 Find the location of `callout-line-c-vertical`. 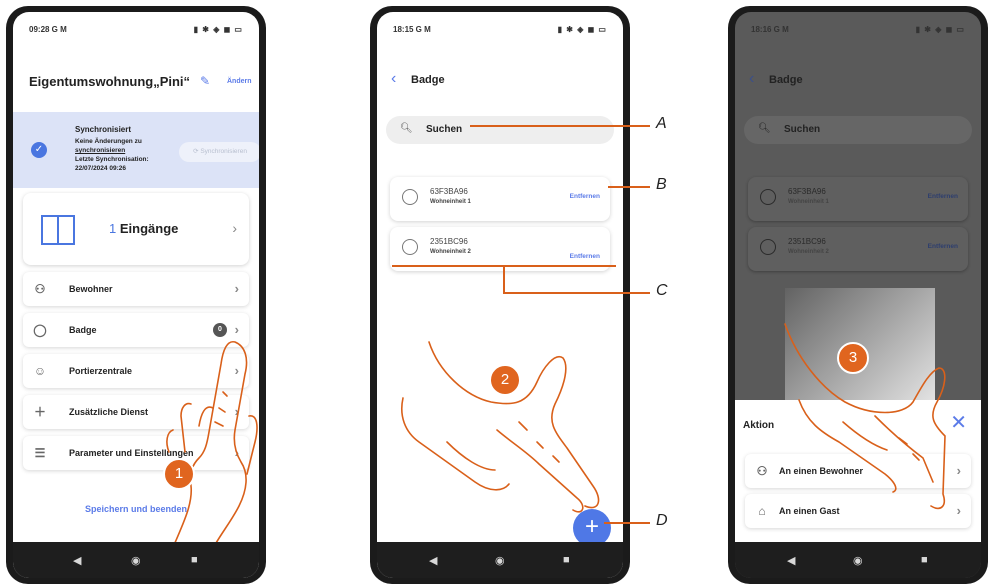

callout-line-c-vertical is located at coordinates (504, 279).